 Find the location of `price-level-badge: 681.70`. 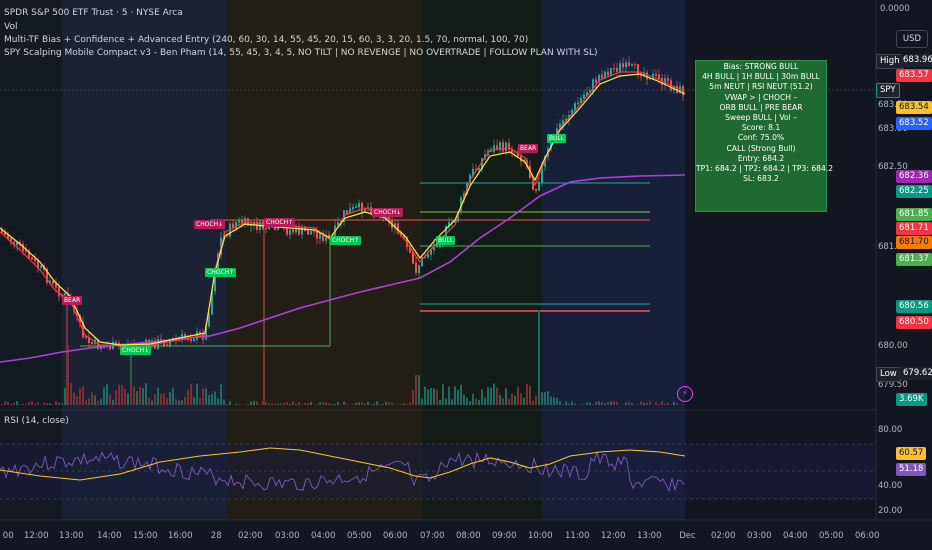

price-level-badge: 681.70 is located at coordinates (914, 242).